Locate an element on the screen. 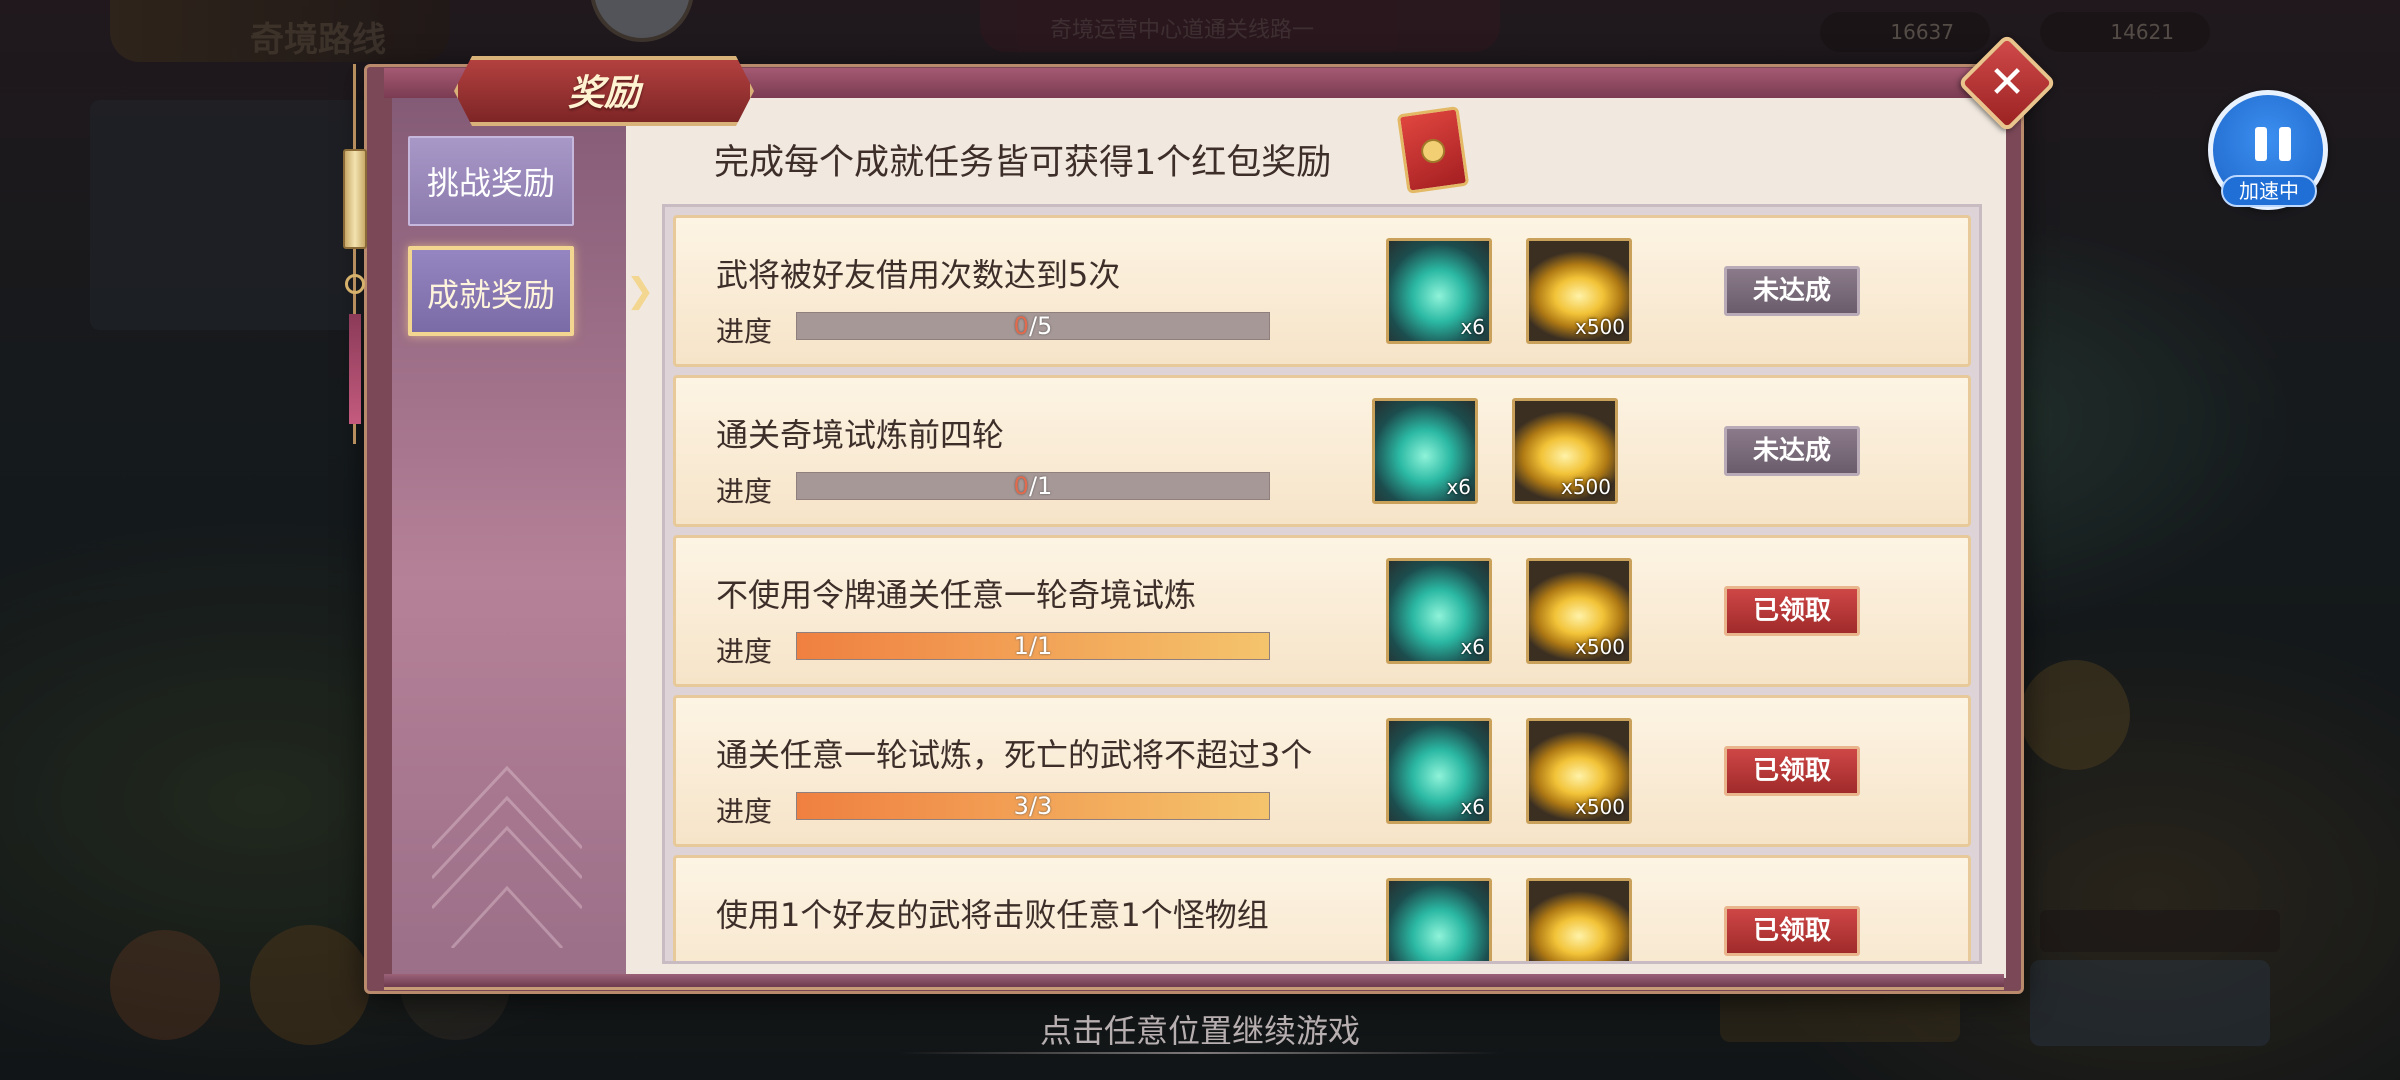  progress-value: 0/1 is located at coordinates (1033, 486).